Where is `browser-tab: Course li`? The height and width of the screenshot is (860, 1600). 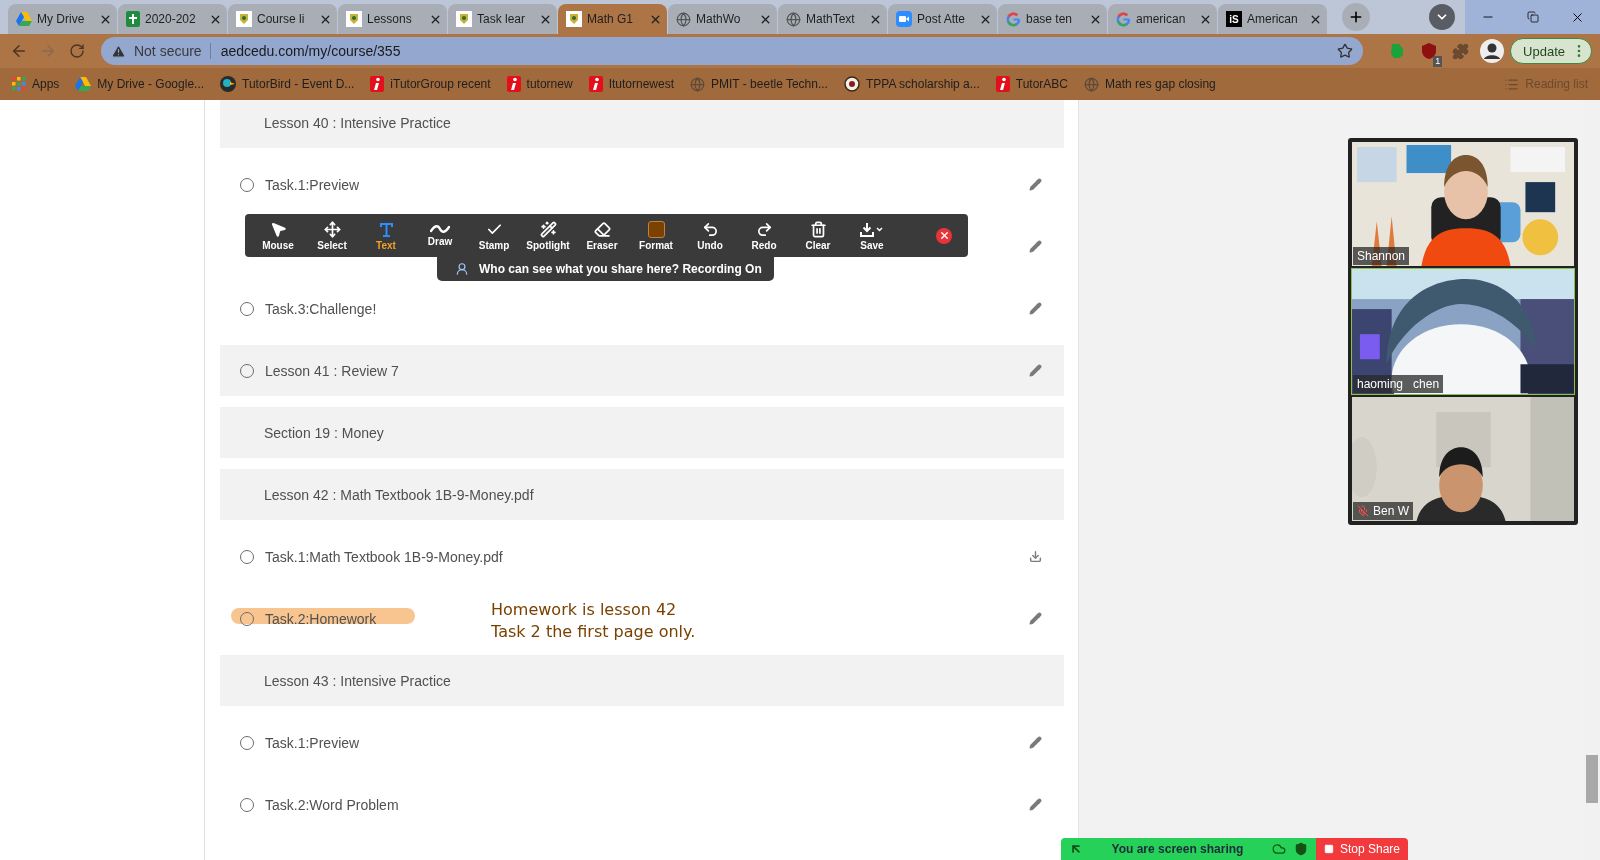
browser-tab: Course li is located at coordinates (282, 19).